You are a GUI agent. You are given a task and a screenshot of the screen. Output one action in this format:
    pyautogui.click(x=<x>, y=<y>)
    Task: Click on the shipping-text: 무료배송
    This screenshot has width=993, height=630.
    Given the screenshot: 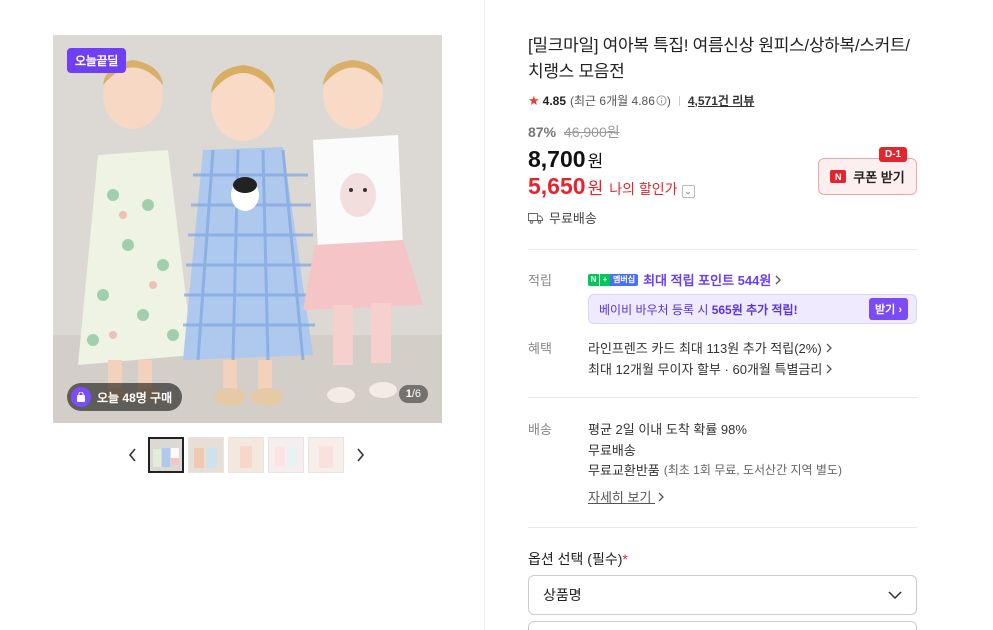 What is the action you would take?
    pyautogui.click(x=573, y=218)
    